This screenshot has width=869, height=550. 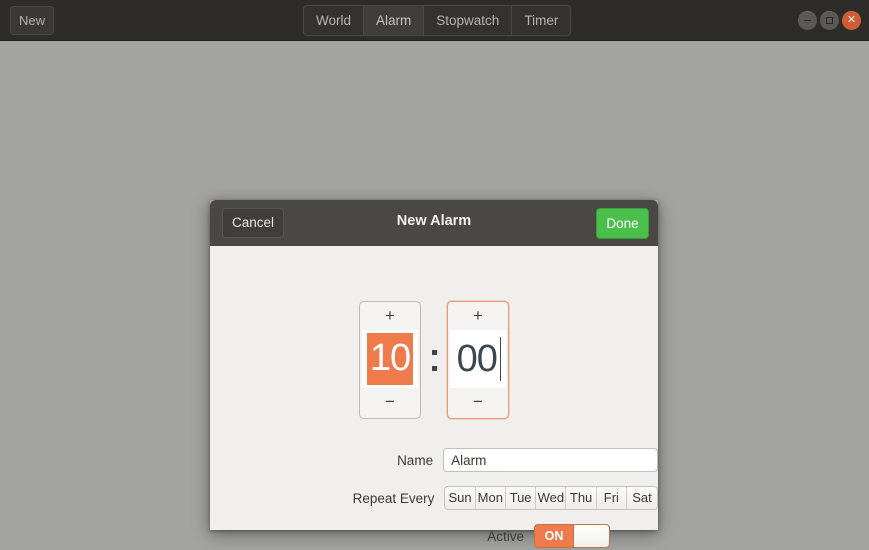 I want to click on minutes-increment-button: +, so click(x=478, y=316).